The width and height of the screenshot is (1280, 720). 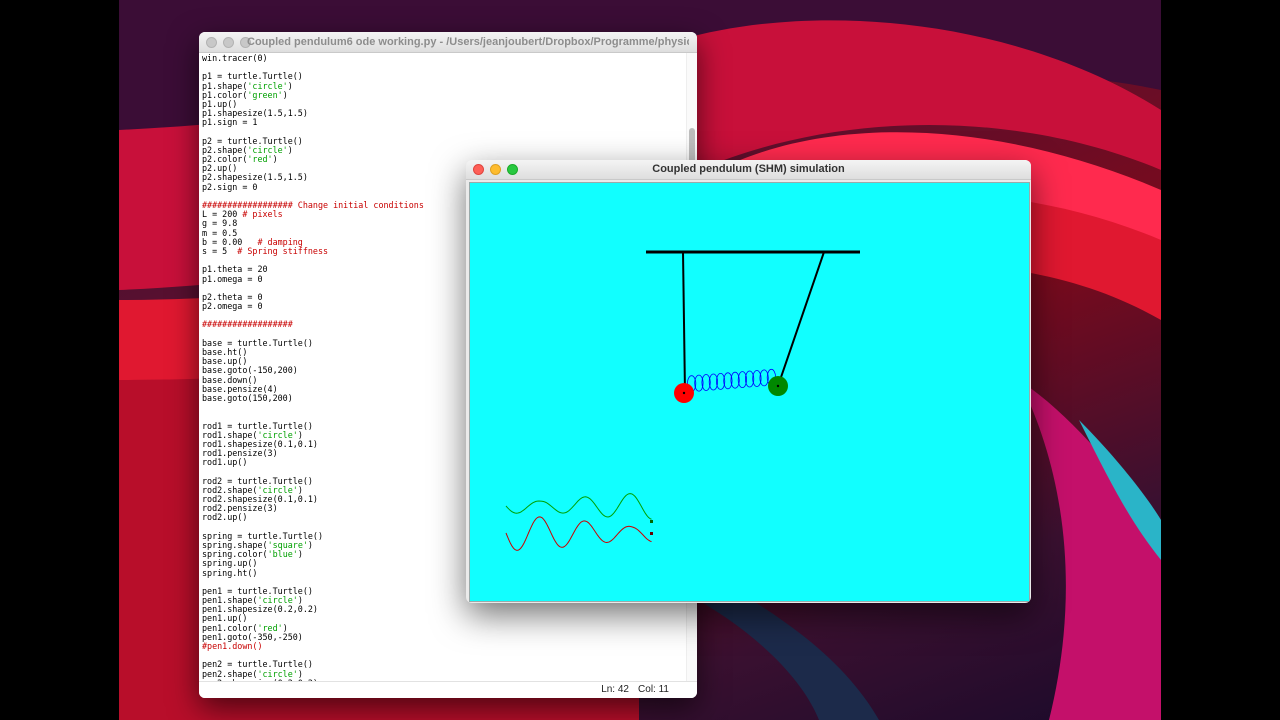 What do you see at coordinates (578, 533) in the screenshot?
I see `lower-displacement-trace` at bounding box center [578, 533].